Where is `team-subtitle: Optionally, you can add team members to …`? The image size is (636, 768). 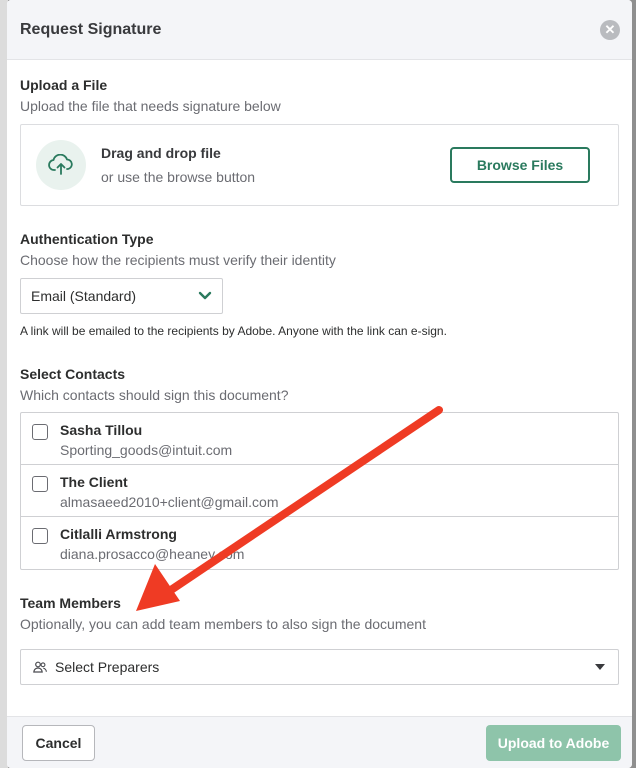
team-subtitle: Optionally, you can add team members to … is located at coordinates (223, 624).